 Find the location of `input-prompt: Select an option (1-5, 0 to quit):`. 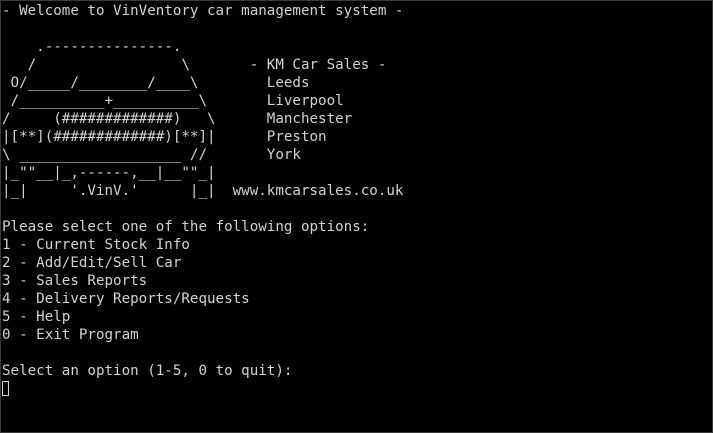

input-prompt: Select an option (1-5, 0 to quit): is located at coordinates (147, 371).